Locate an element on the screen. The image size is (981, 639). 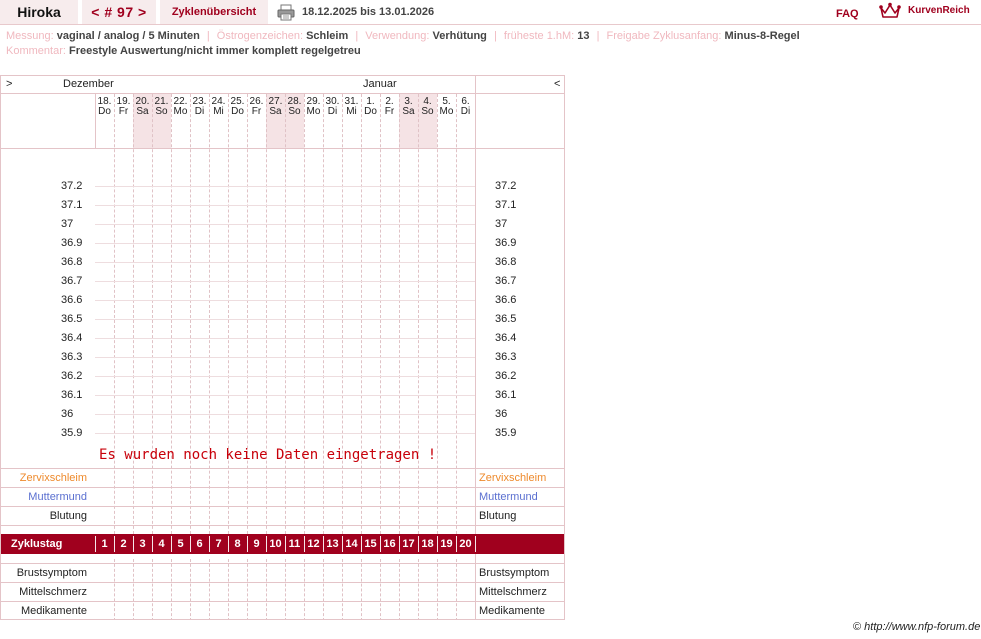
day-weekday: Fr is located at coordinates (389, 111).